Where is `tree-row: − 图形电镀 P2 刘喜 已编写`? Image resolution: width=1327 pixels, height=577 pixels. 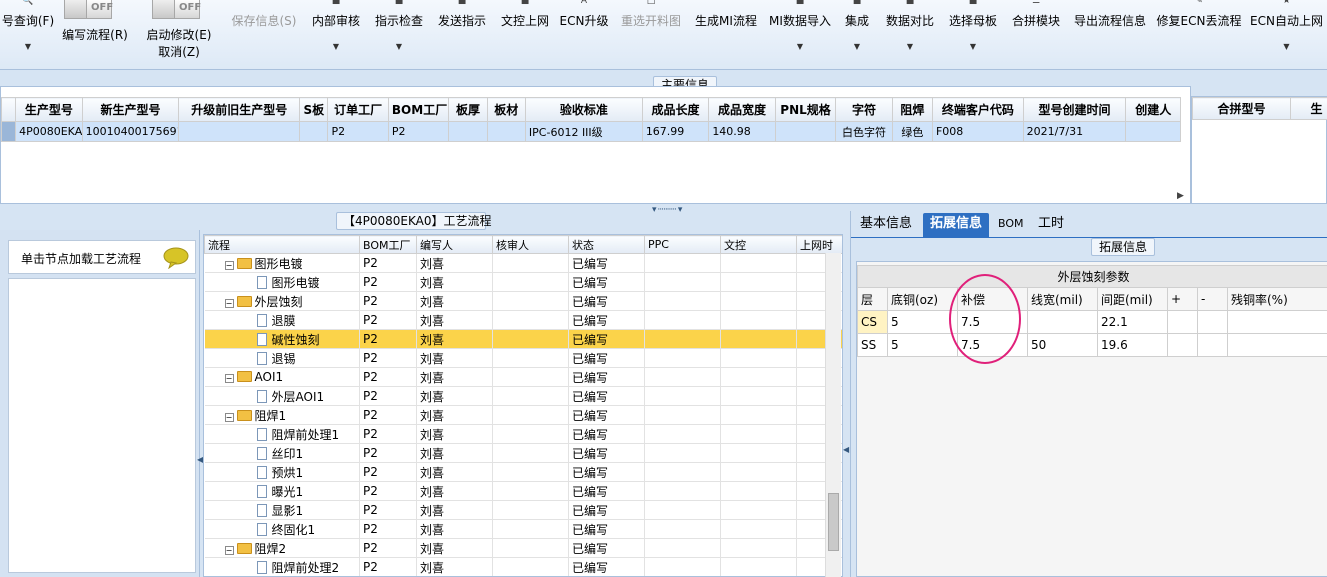
tree-row: − 图形电镀 P2 刘喜 已编写 is located at coordinates (523, 263).